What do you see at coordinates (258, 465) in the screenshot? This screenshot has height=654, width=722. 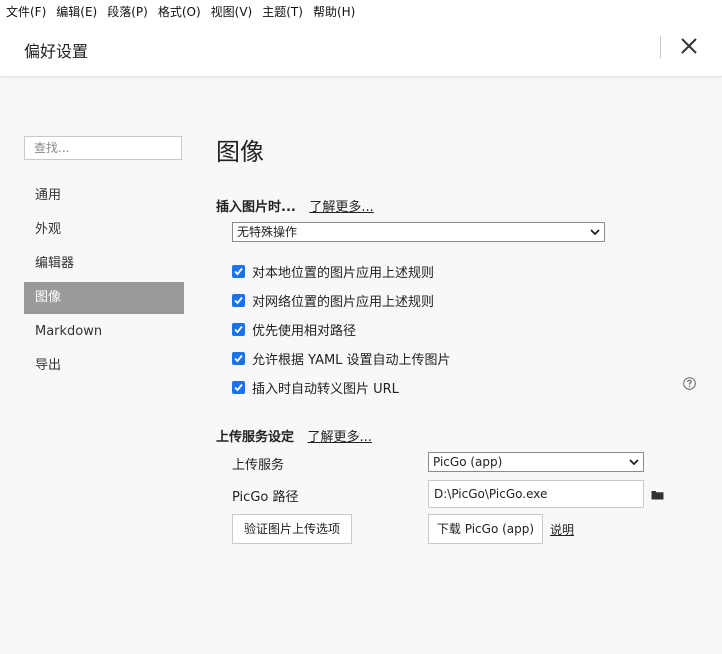 I see `upload-service-label: 上传服务` at bounding box center [258, 465].